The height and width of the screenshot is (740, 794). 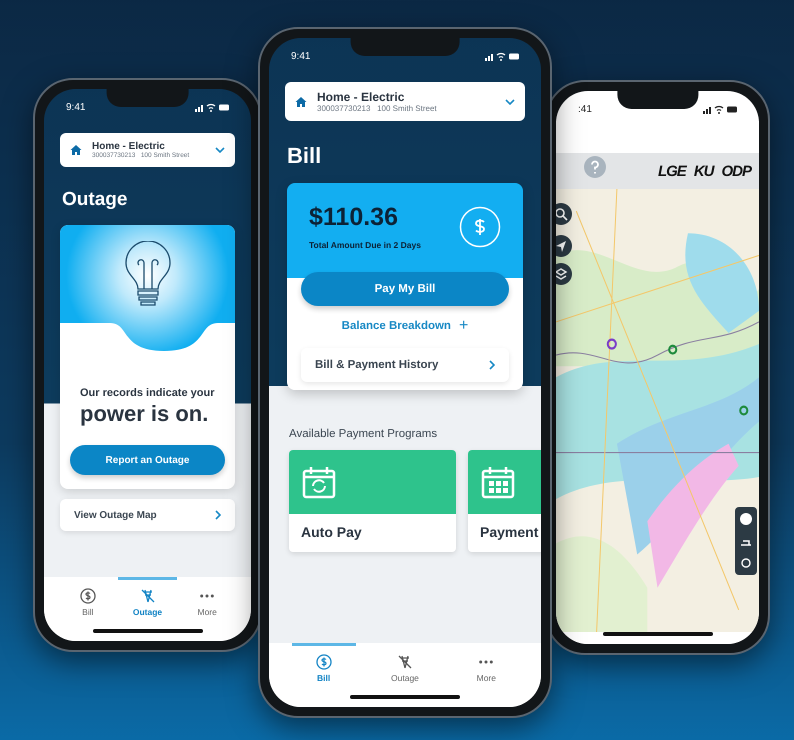 What do you see at coordinates (672, 171) in the screenshot?
I see `company-logo: LGE` at bounding box center [672, 171].